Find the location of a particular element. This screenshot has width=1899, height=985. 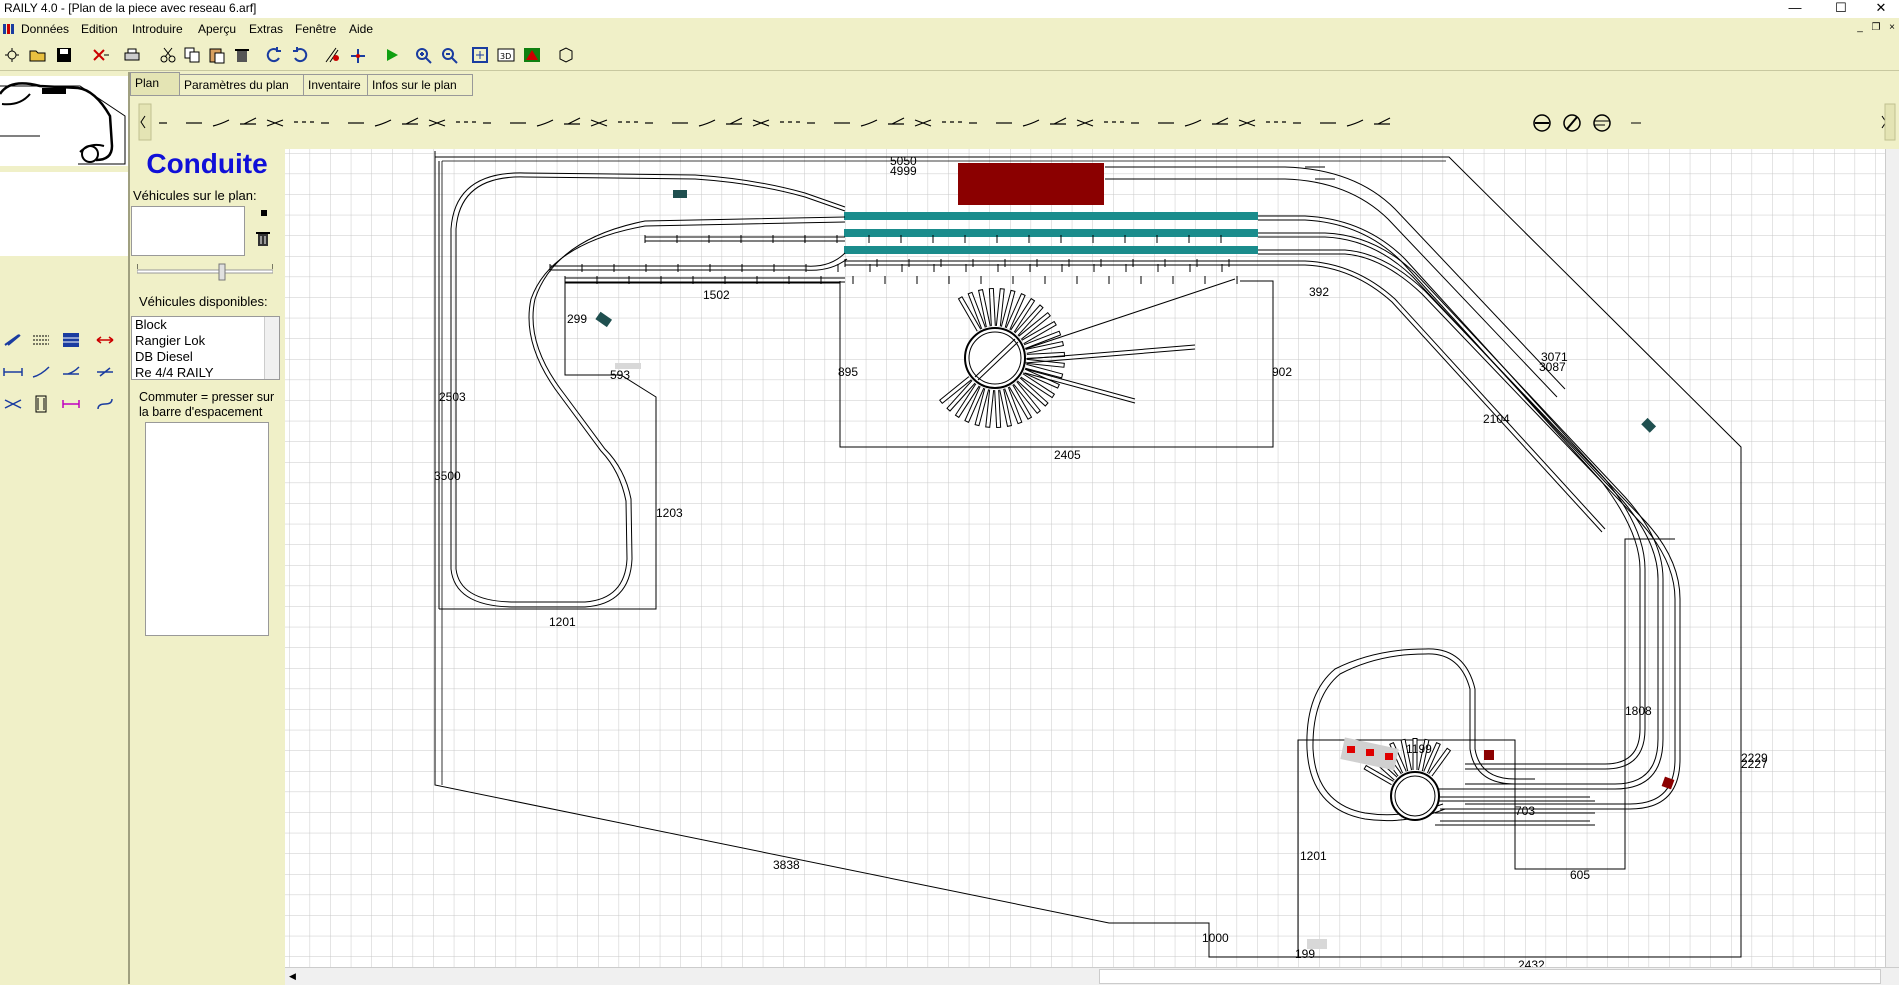

grid-tool-icon is located at coordinates (41, 340).